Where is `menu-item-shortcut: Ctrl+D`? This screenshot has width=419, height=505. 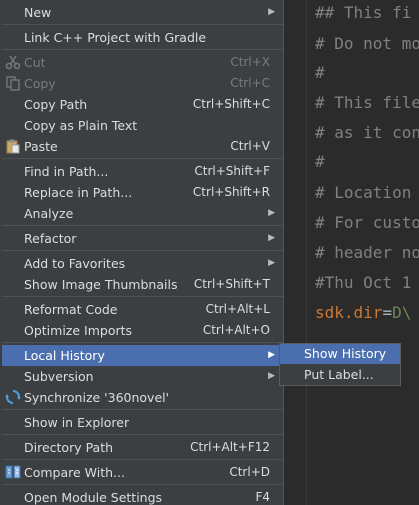
menu-item-shortcut: Ctrl+D is located at coordinates (249, 472).